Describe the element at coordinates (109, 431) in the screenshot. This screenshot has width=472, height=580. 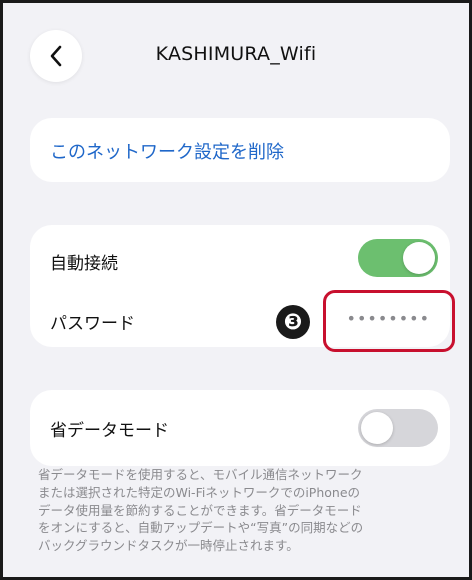
I see `low-data-mode-label: 省データモード` at that location.